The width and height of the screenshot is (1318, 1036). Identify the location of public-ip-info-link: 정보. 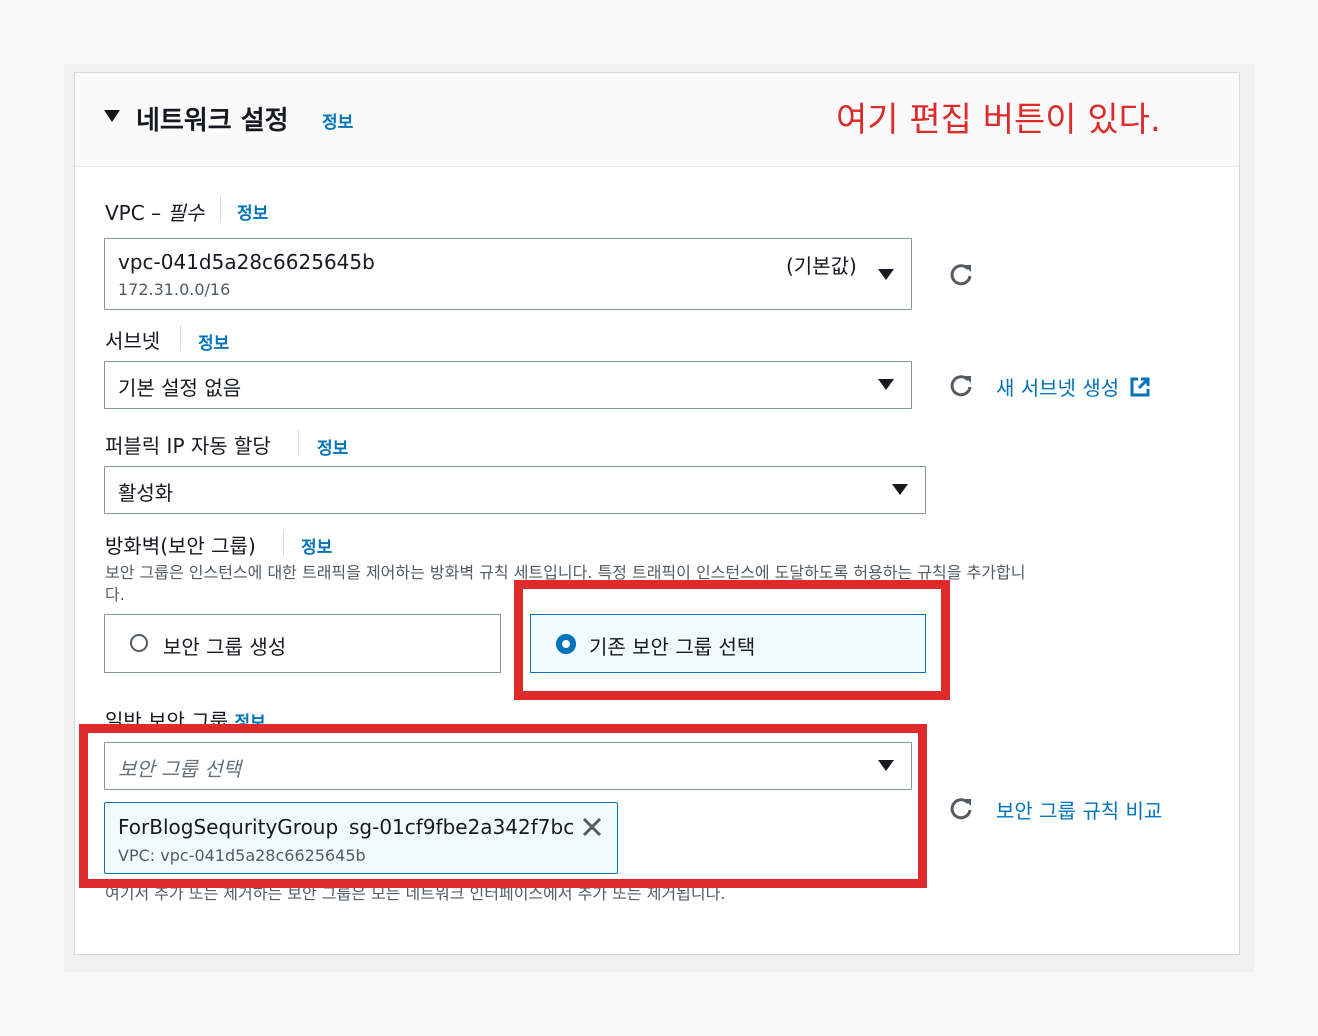
(332, 446).